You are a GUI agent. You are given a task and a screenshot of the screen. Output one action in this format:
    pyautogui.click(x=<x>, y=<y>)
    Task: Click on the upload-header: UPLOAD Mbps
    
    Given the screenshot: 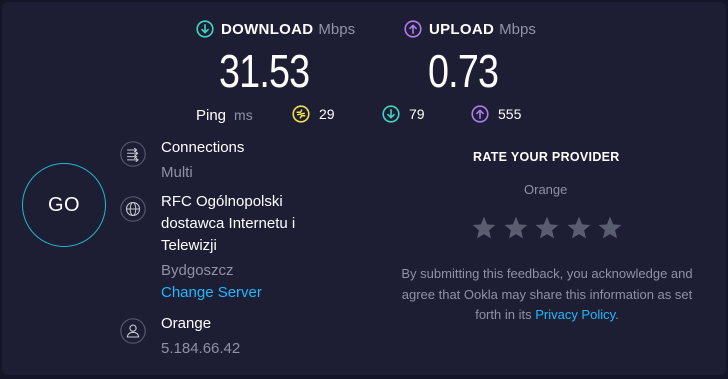 What is the action you would take?
    pyautogui.click(x=470, y=29)
    